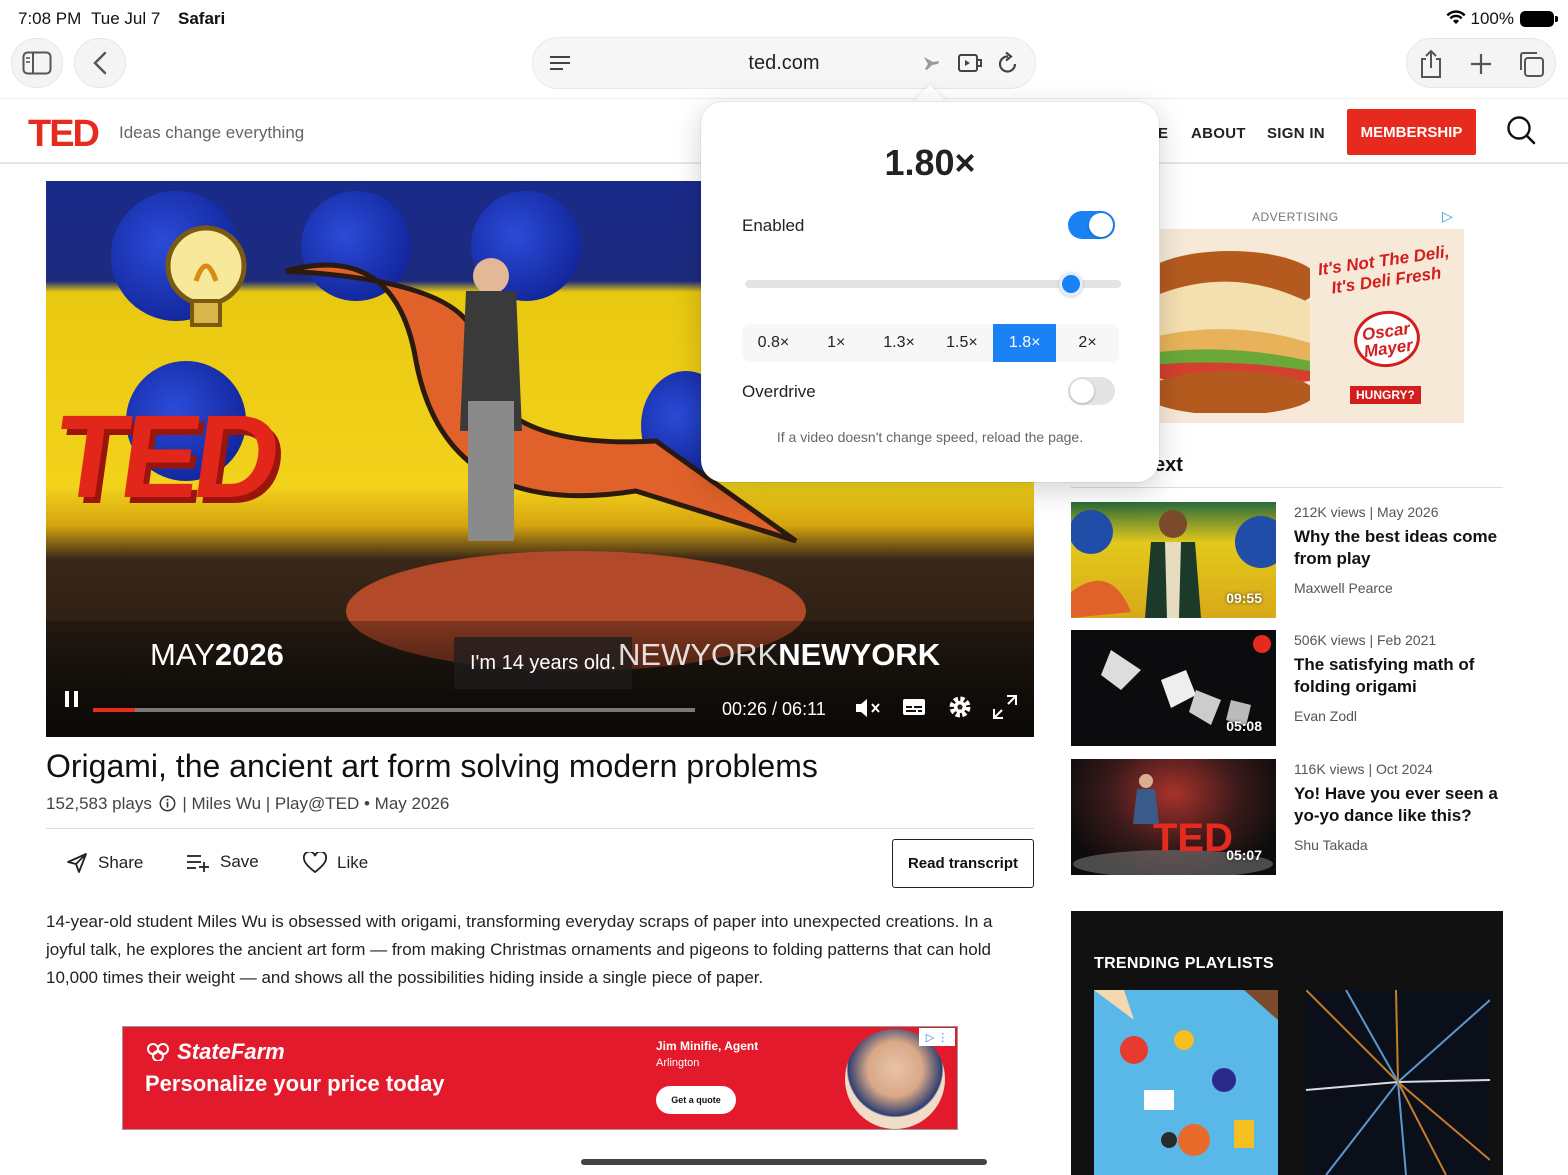 Image resolution: width=1568 pixels, height=1175 pixels. What do you see at coordinates (1296, 133) in the screenshot?
I see `nav-item-sign-in: SIGN IN` at bounding box center [1296, 133].